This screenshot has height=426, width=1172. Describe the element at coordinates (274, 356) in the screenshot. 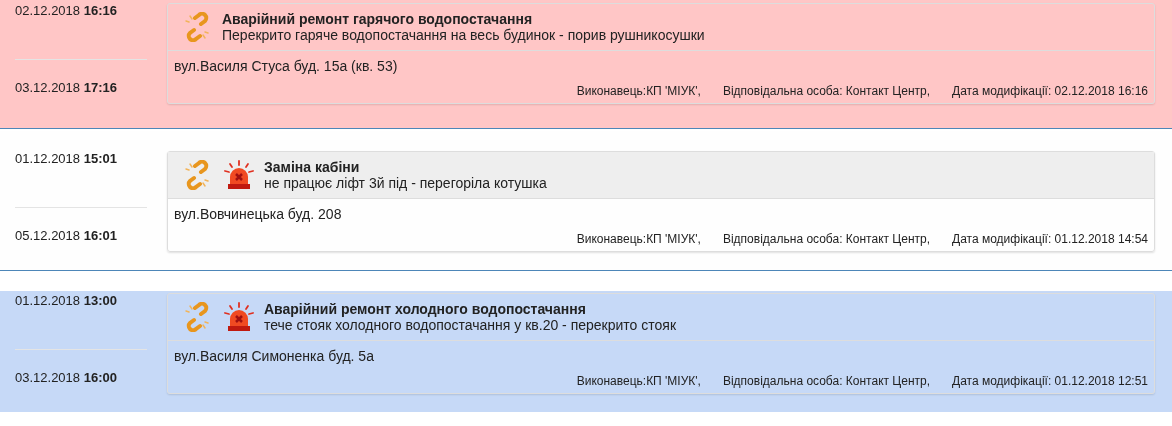

I see `address-text: вул.Василя Симоненка буд. 5а` at that location.